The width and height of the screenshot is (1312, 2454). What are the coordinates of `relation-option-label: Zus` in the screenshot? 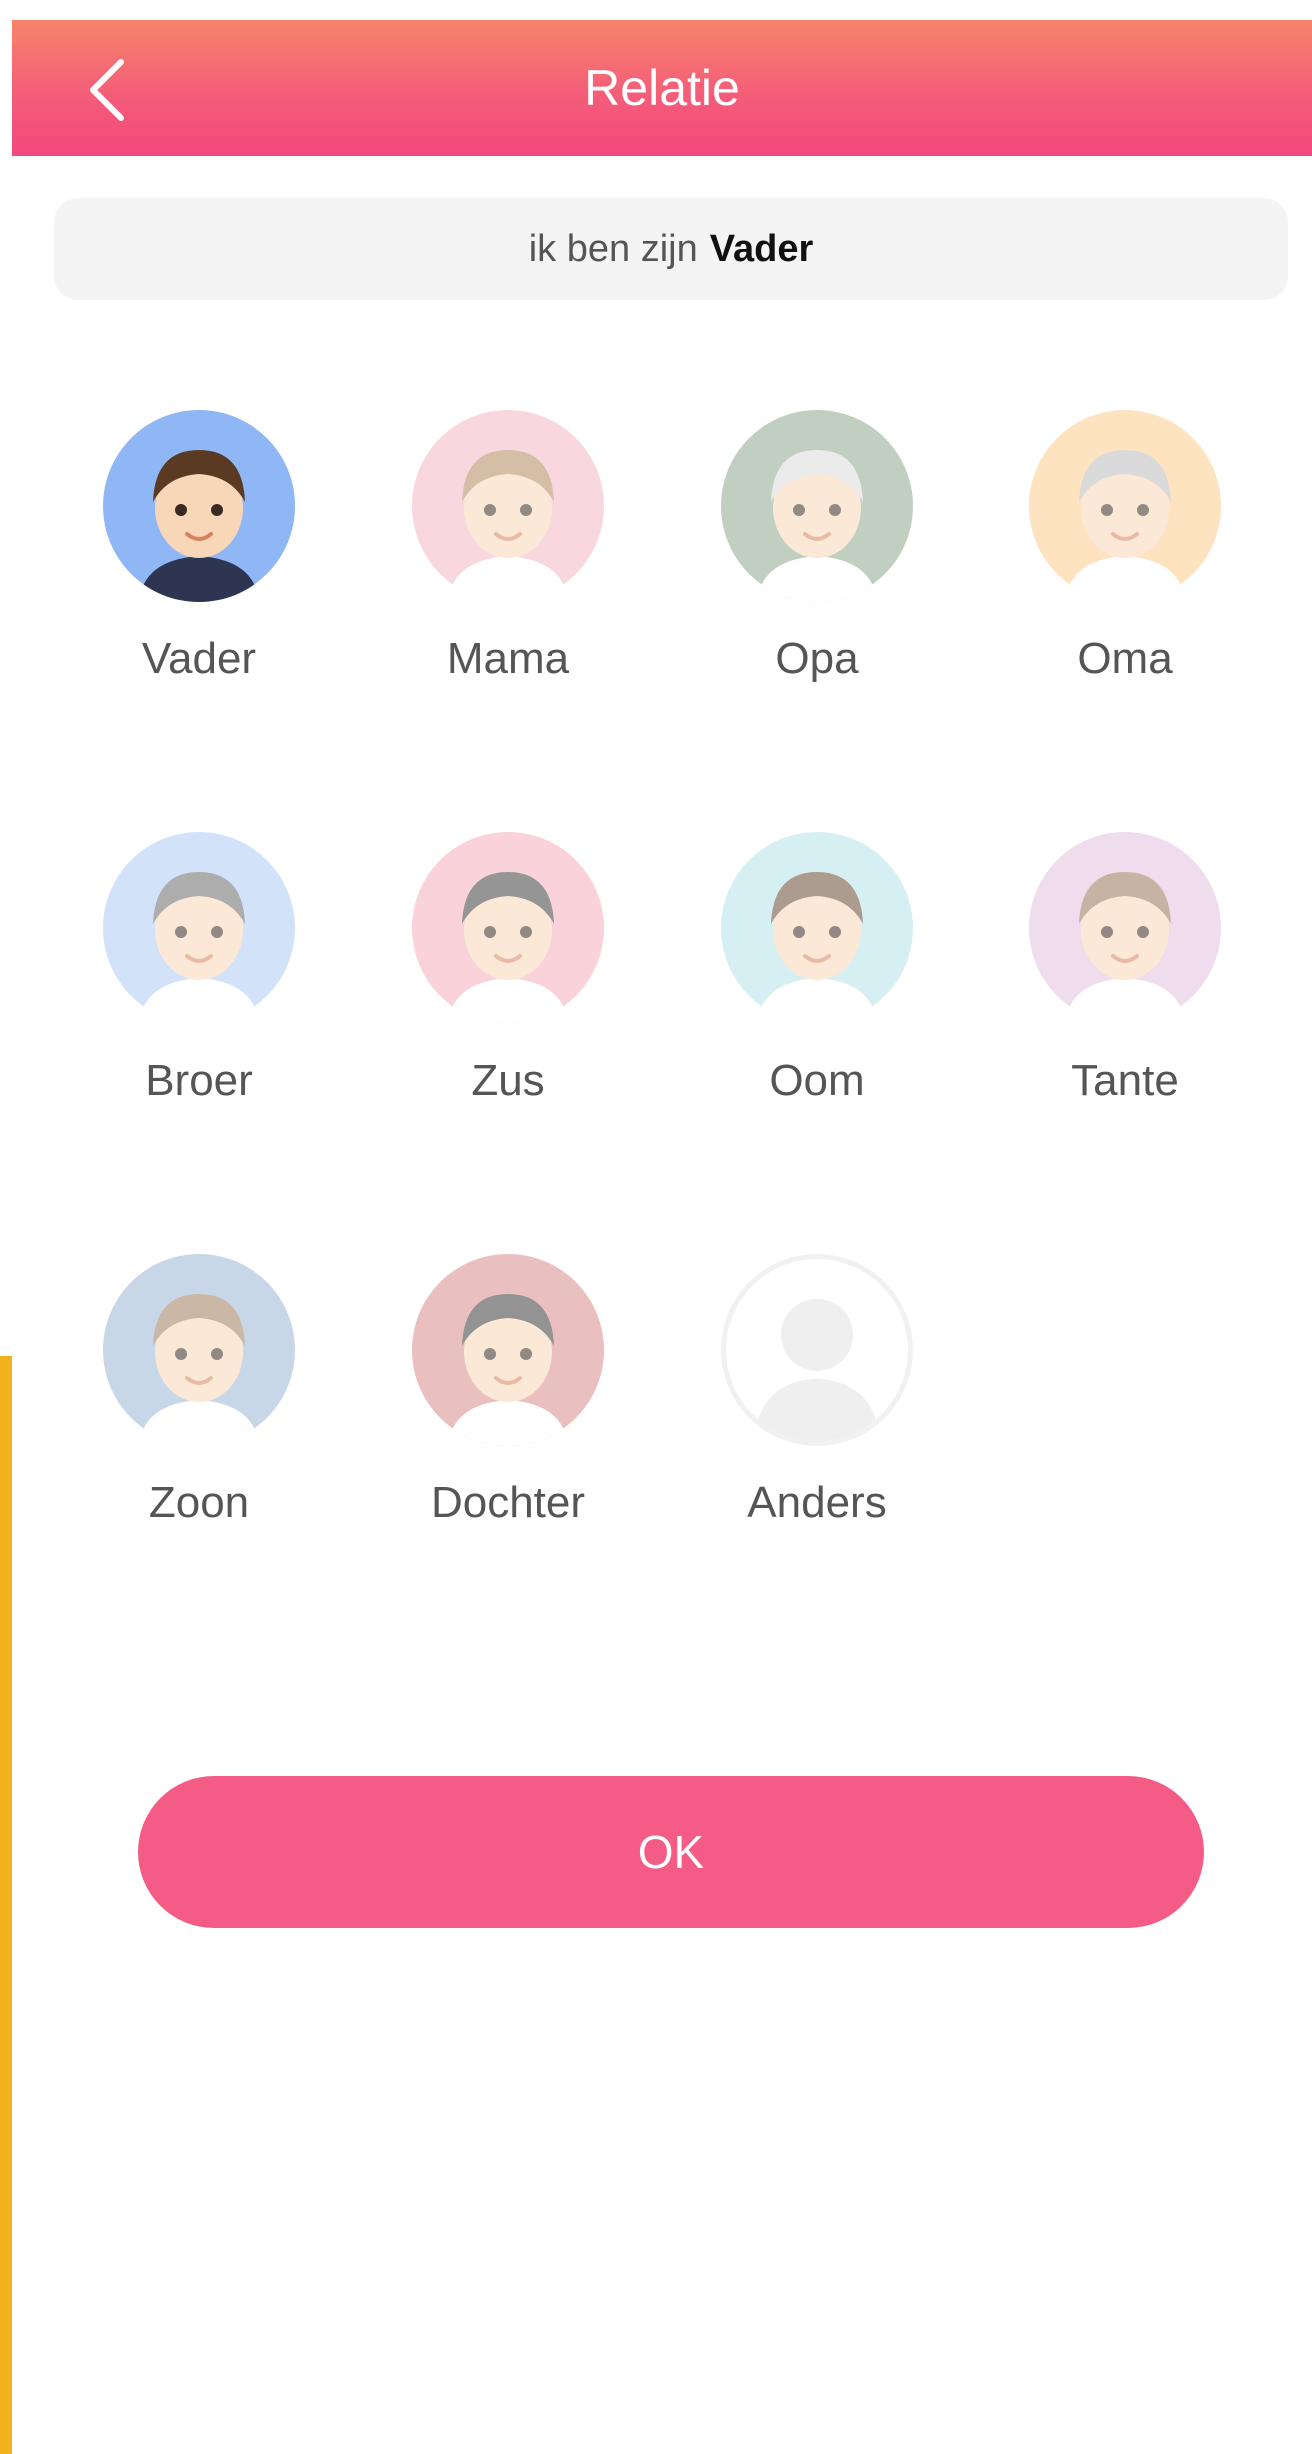 It's located at (508, 1080).